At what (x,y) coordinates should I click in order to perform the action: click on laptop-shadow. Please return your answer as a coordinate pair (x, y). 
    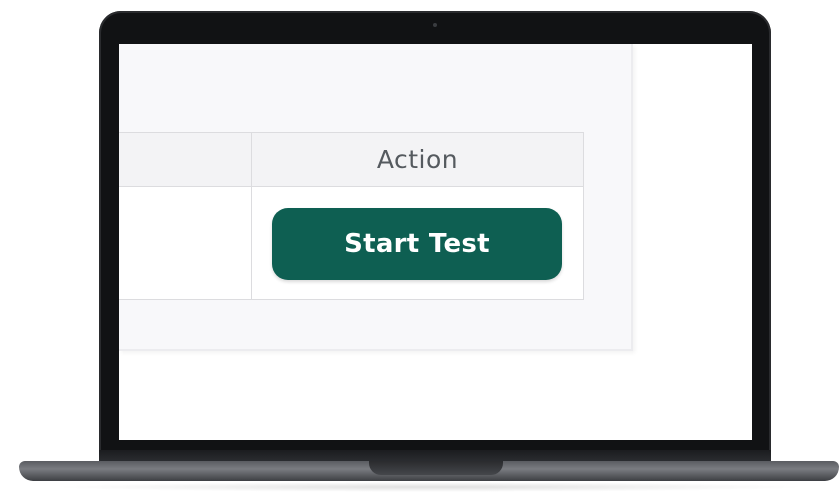
    Looking at the image, I should click on (430, 487).